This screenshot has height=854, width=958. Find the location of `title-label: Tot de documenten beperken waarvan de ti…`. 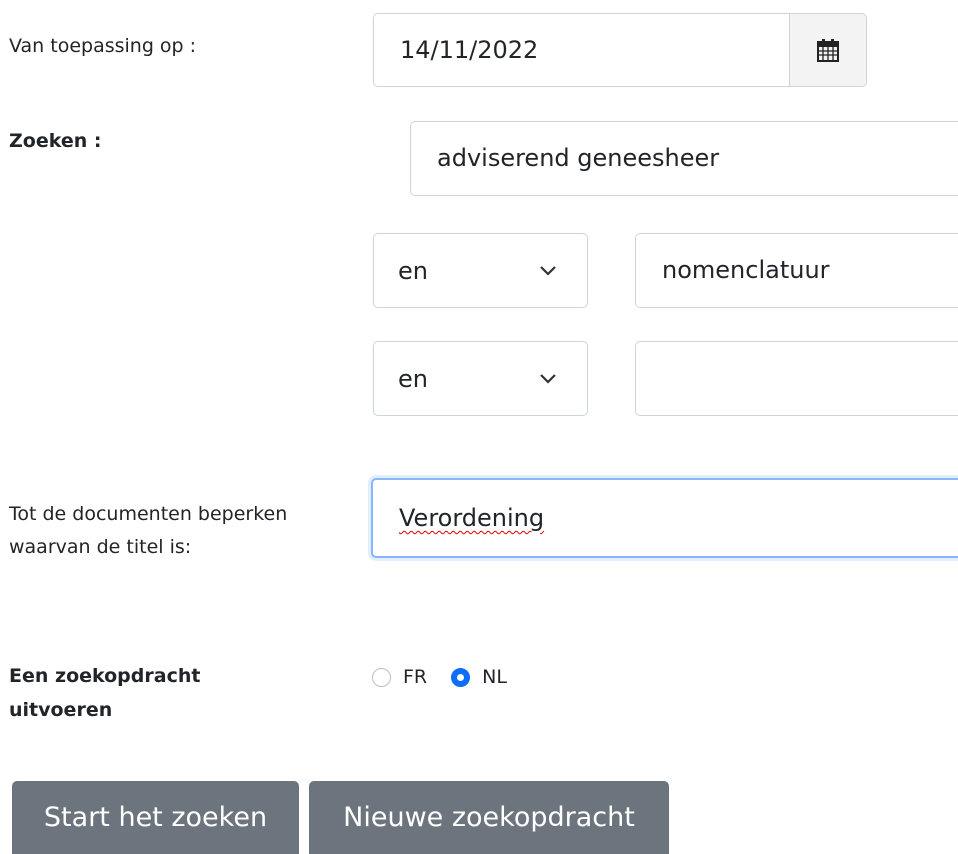

title-label: Tot de documenten beperken waarvan de ti… is located at coordinates (148, 530).